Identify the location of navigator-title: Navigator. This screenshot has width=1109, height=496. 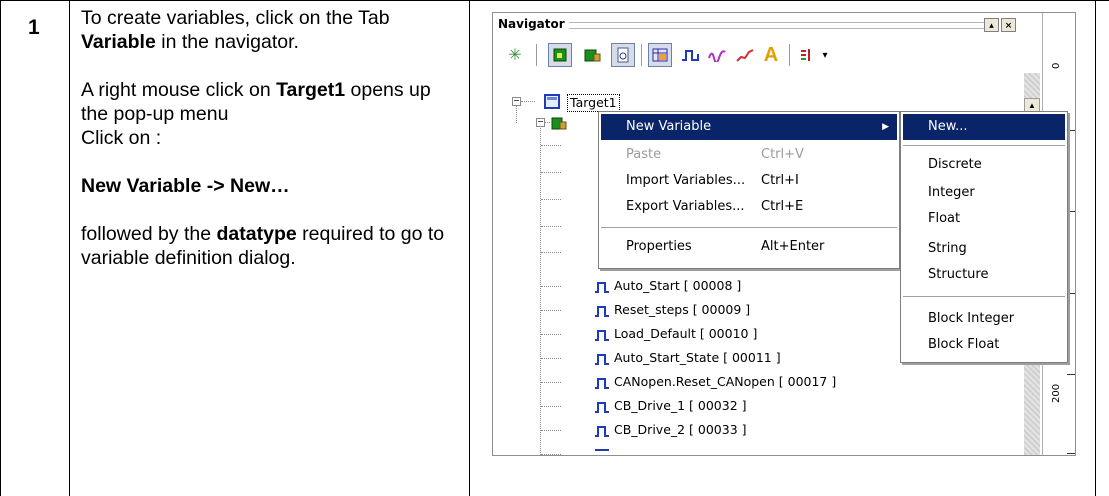
(533, 24).